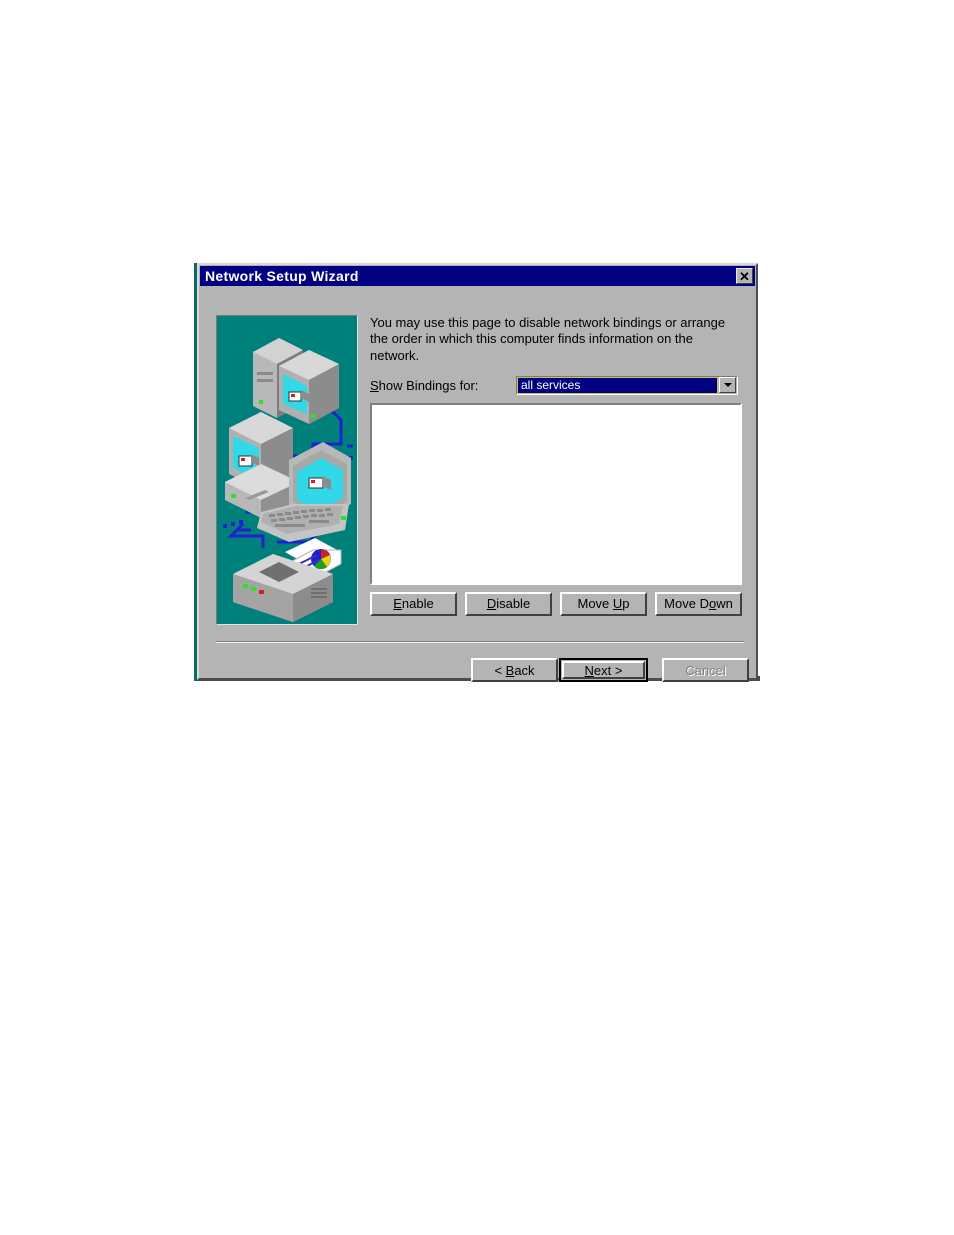 This screenshot has height=1235, width=954. I want to click on disable-button-label: isable, so click(513, 604).